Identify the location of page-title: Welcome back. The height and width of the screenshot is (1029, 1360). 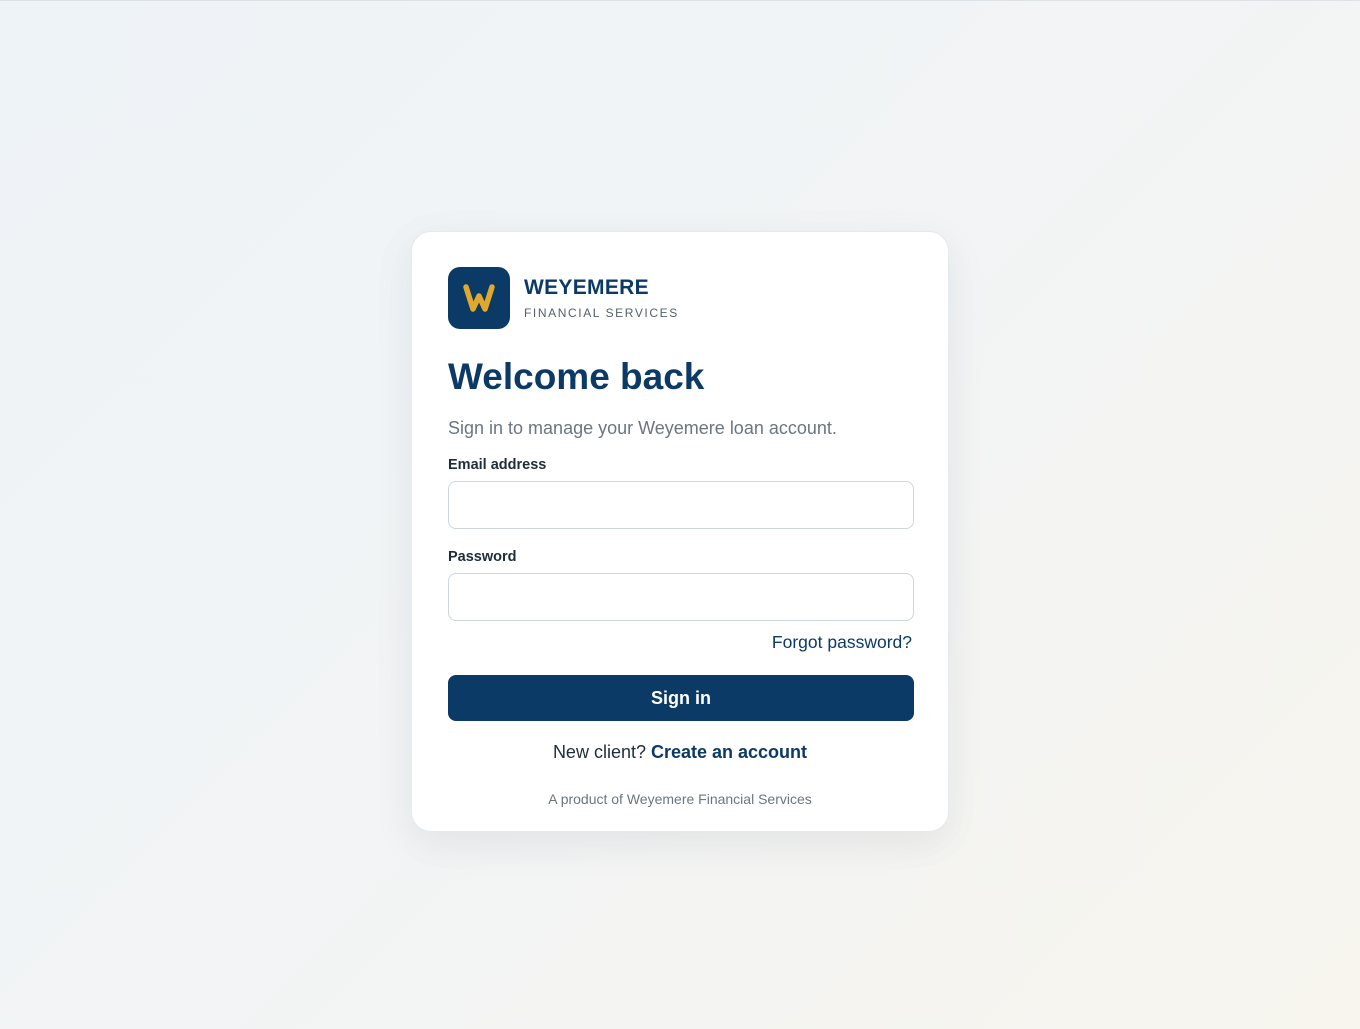
(576, 376).